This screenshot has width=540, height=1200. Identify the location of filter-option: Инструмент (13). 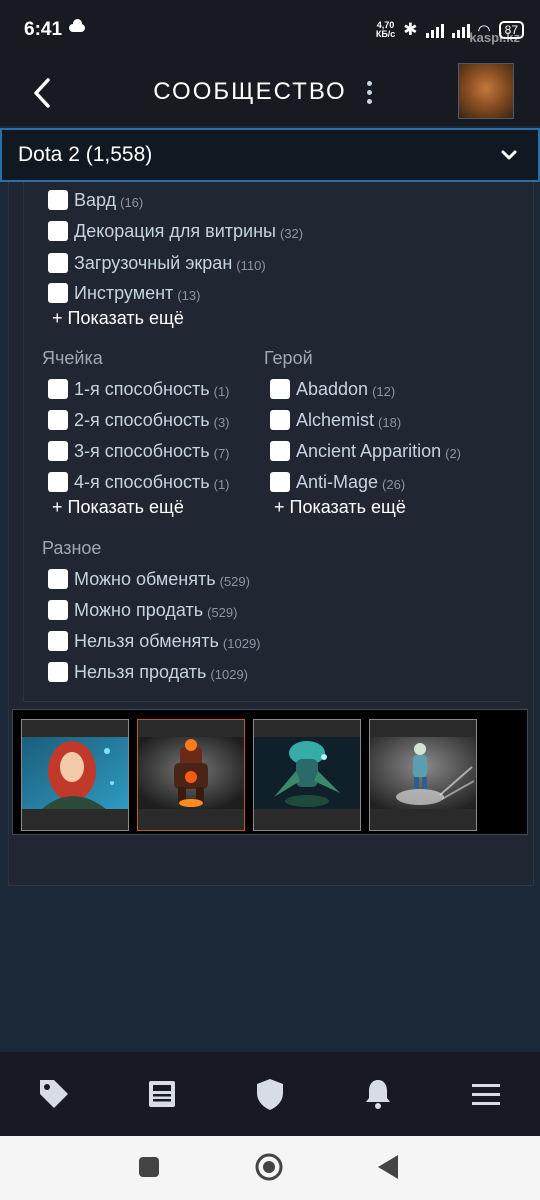
(124, 293).